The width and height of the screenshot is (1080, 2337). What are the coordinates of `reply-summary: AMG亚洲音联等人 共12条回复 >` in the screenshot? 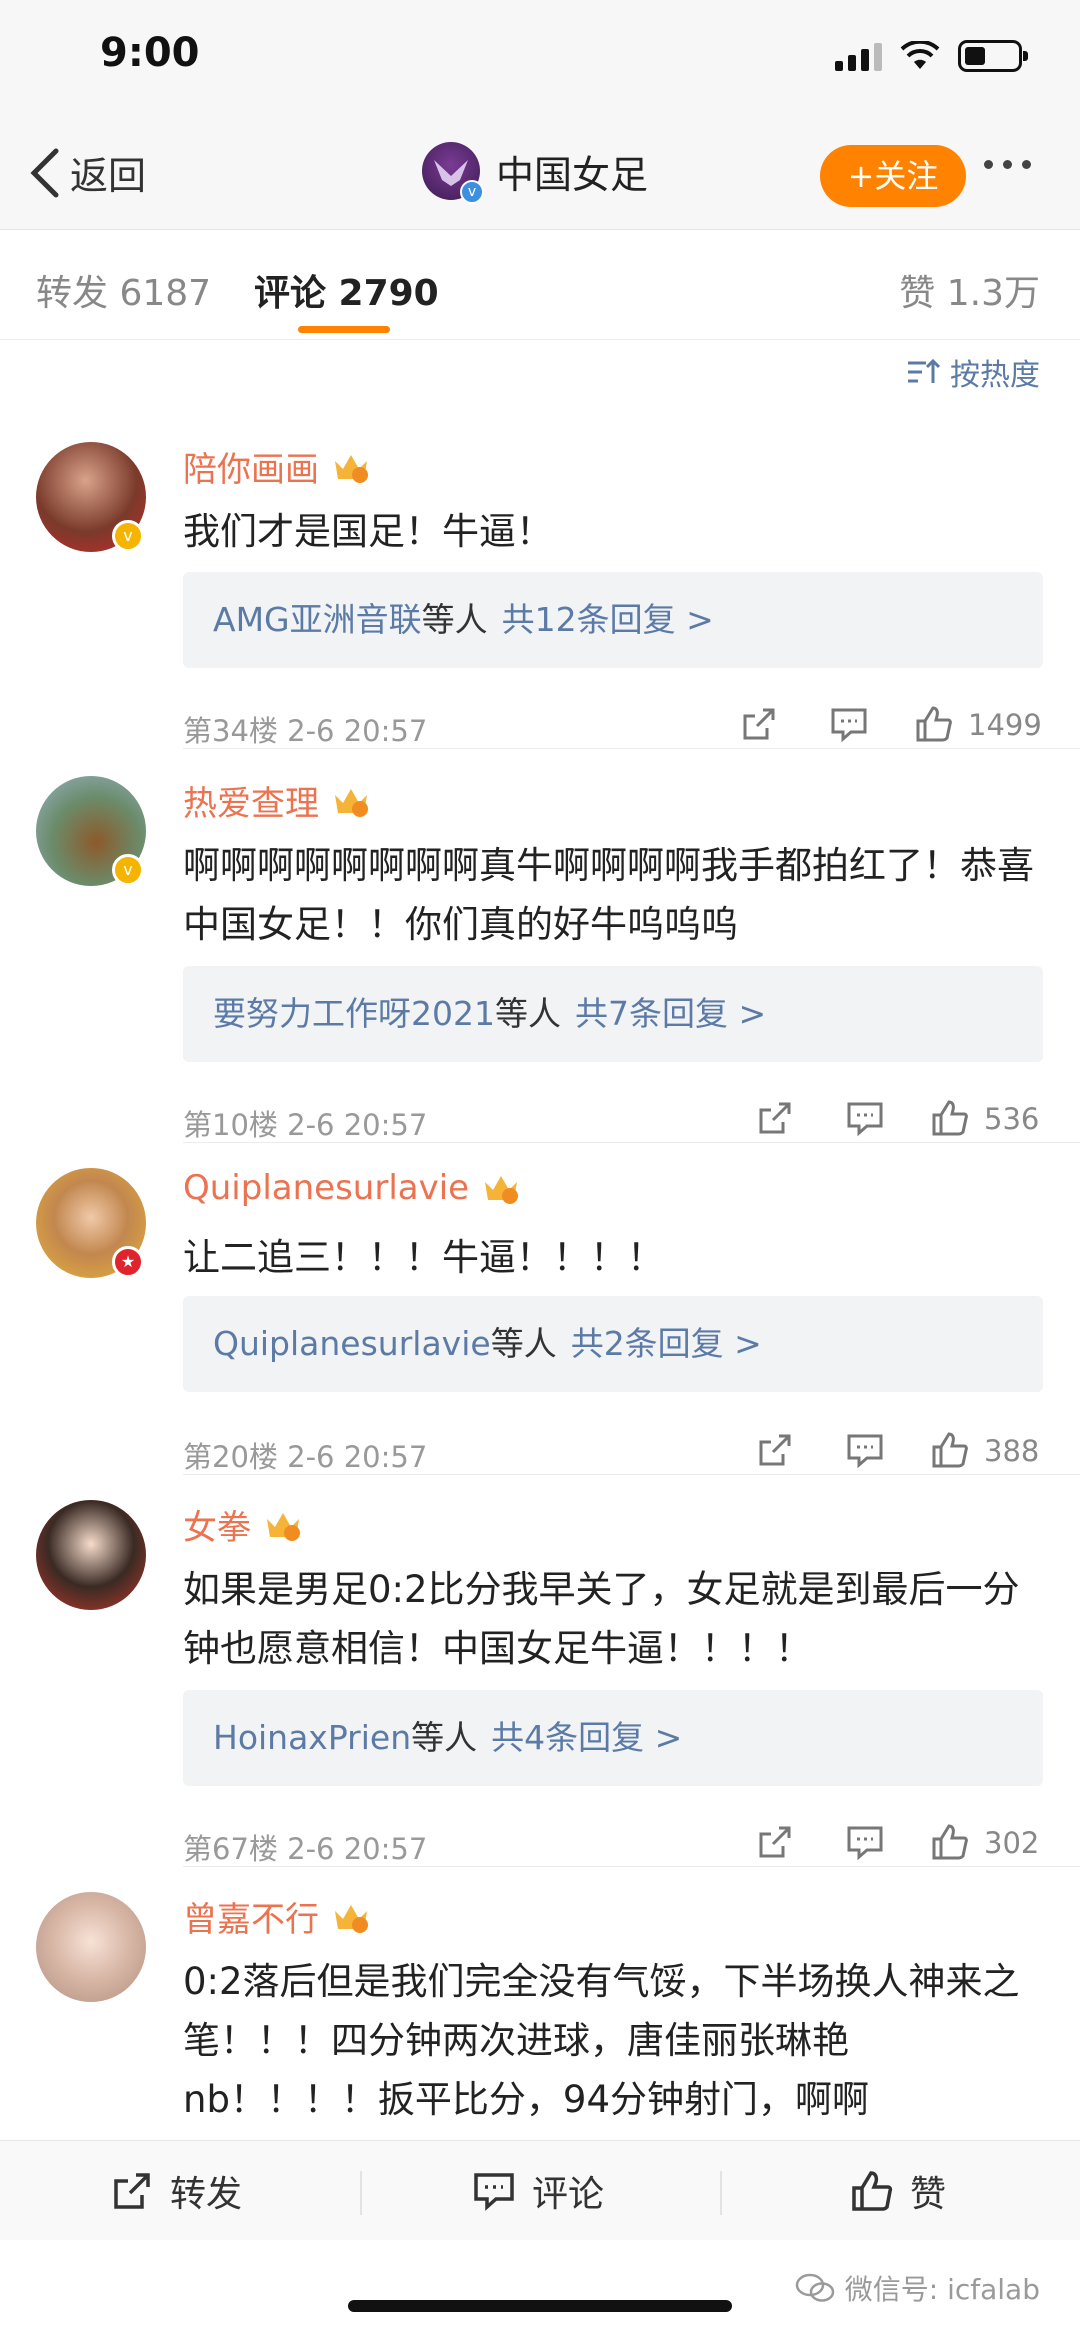 It's located at (613, 620).